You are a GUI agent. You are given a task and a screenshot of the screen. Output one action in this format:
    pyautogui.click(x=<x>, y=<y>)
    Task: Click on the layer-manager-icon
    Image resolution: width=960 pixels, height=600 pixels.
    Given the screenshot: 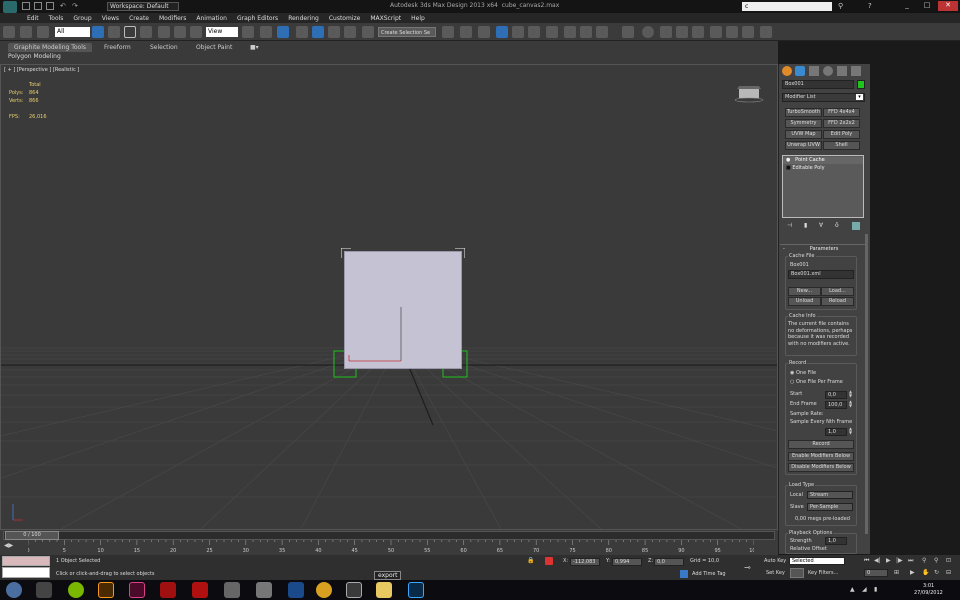 What is the action you would take?
    pyautogui.click(x=484, y=32)
    